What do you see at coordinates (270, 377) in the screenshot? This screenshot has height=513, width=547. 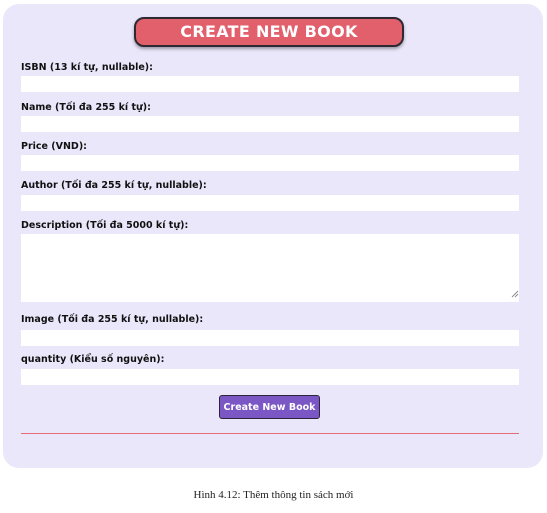 I see `quantity-input` at bounding box center [270, 377].